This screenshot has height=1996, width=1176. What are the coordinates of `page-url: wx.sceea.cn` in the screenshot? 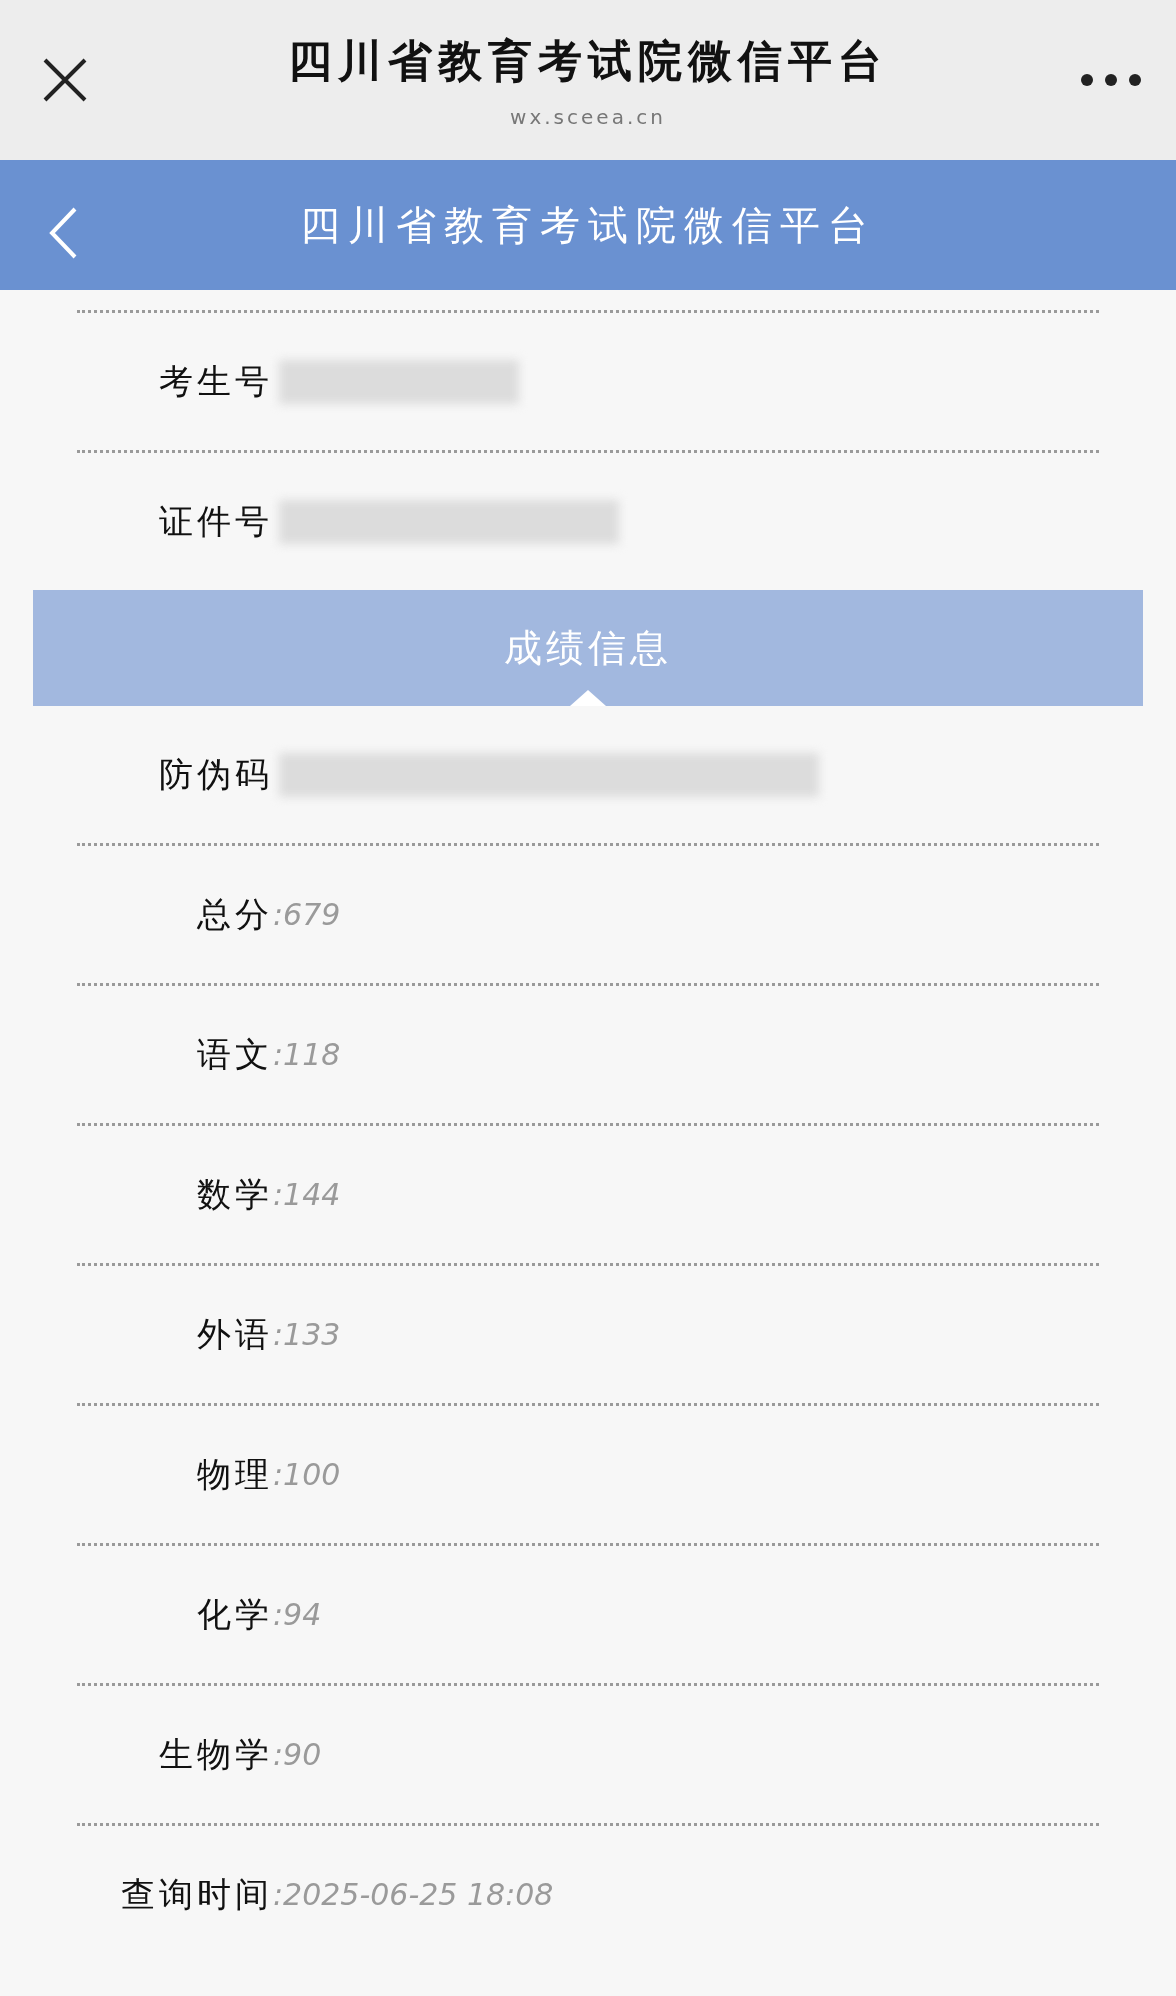 It's located at (588, 116).